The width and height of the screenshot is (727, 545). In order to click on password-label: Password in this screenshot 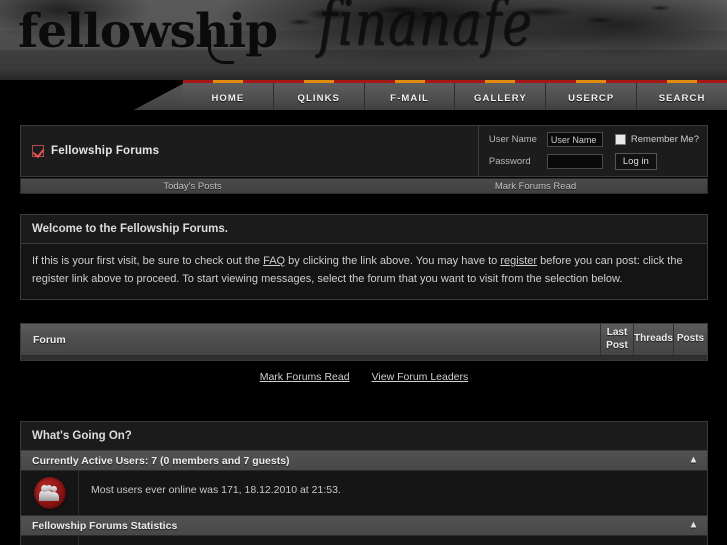, I will do `click(509, 161)`.